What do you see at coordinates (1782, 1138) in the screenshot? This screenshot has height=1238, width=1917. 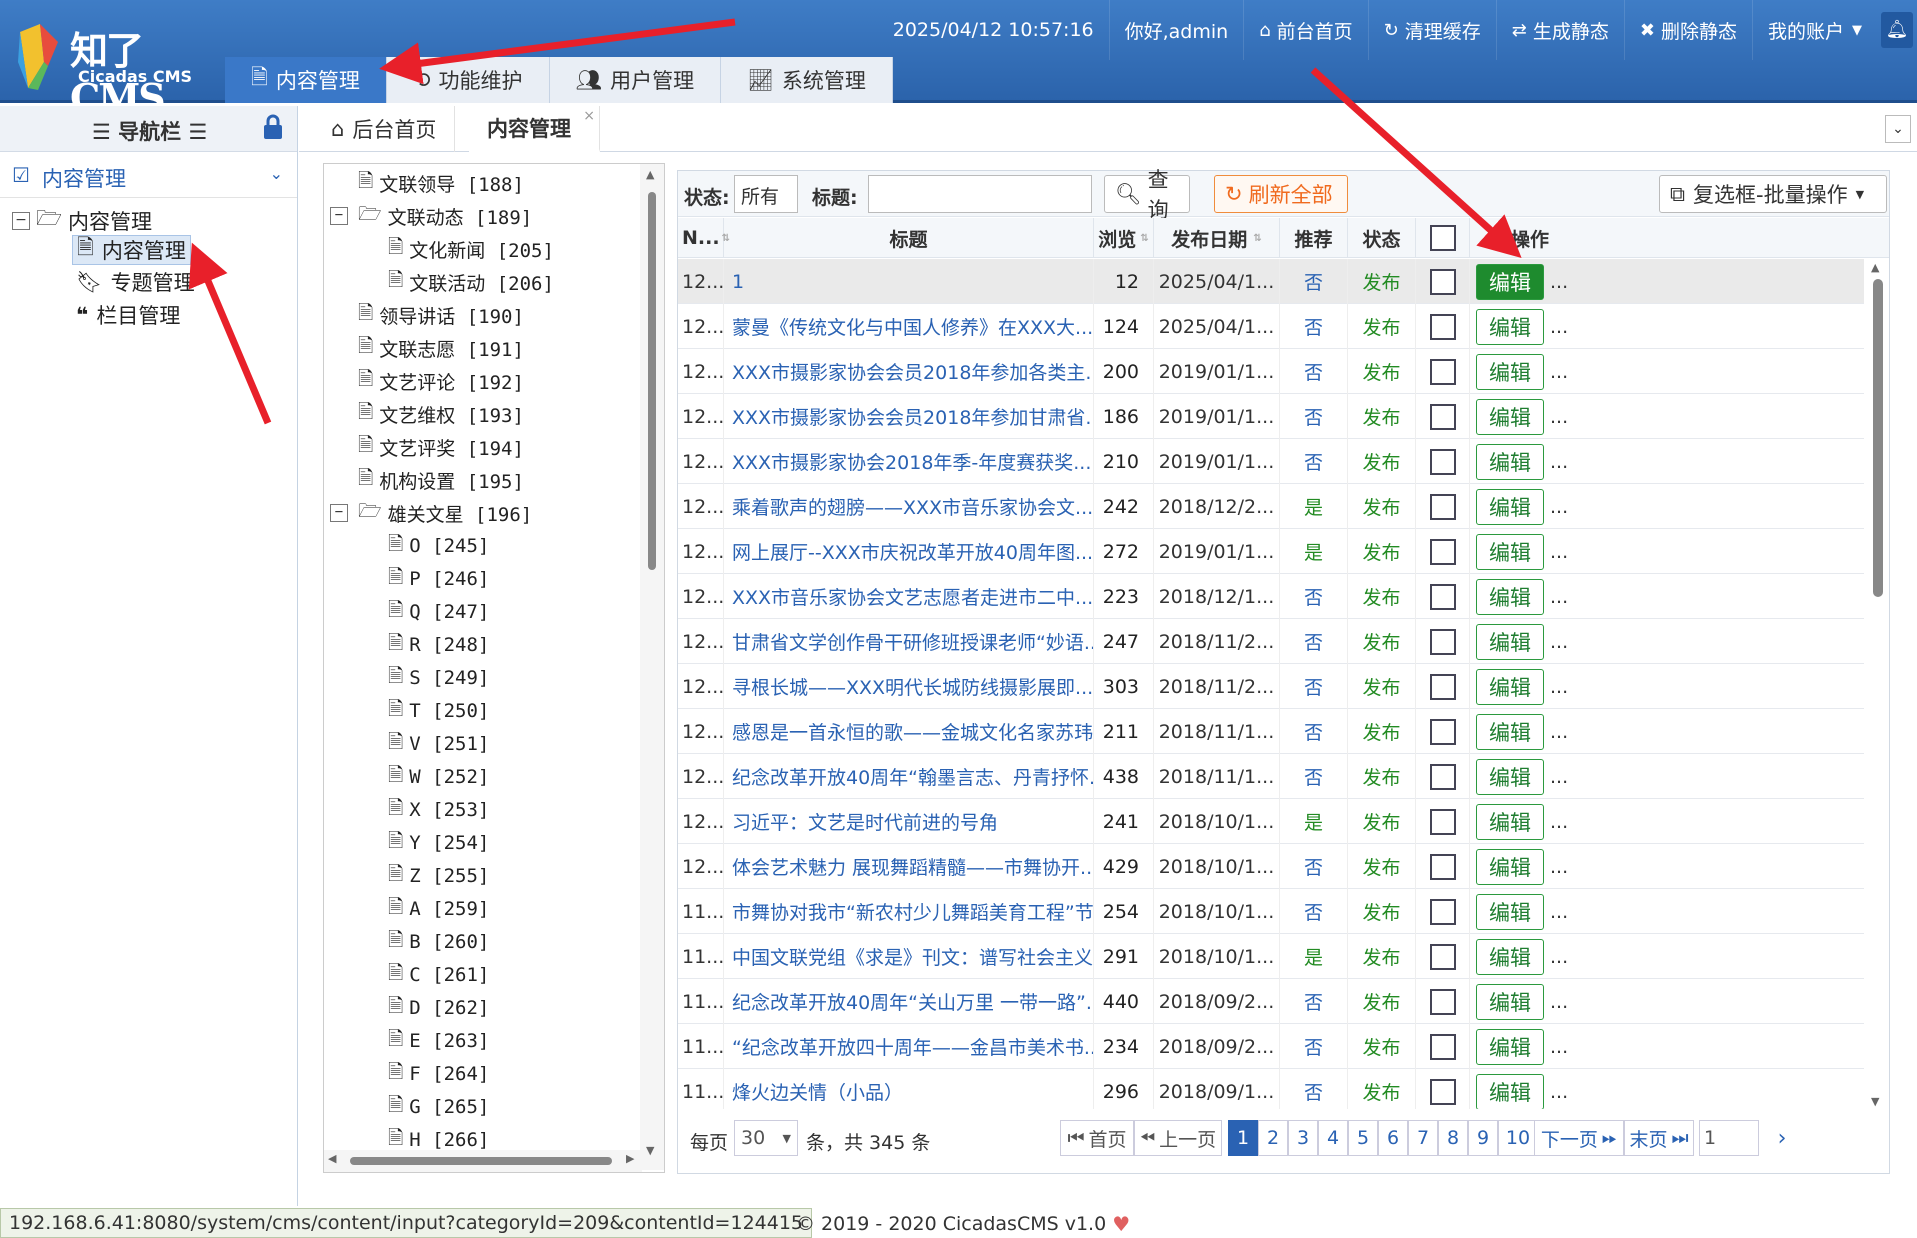 I see `goto-page-button: ›` at bounding box center [1782, 1138].